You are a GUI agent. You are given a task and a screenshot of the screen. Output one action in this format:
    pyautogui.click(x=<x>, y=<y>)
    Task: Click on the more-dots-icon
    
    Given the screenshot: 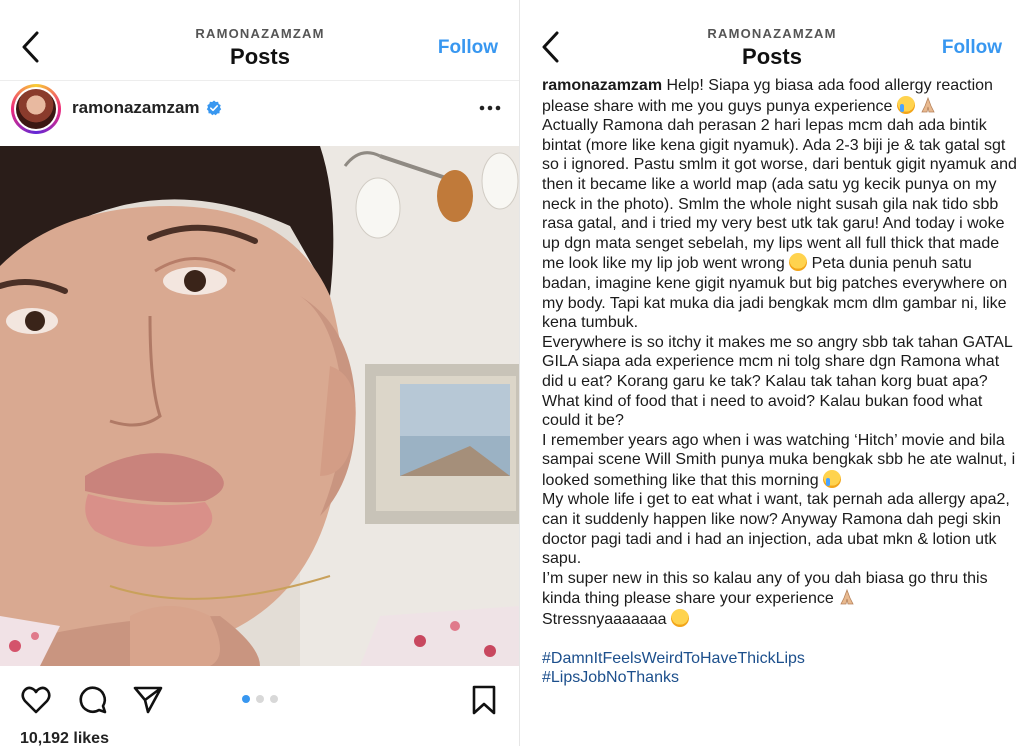 What is the action you would take?
    pyautogui.click(x=490, y=108)
    